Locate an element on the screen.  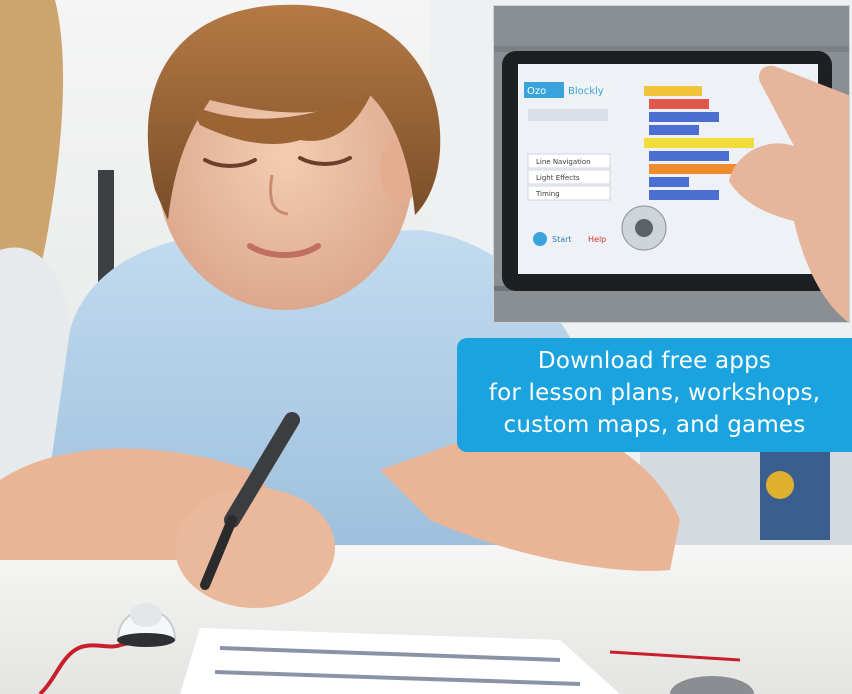
start-label: Start is located at coordinates (562, 239).